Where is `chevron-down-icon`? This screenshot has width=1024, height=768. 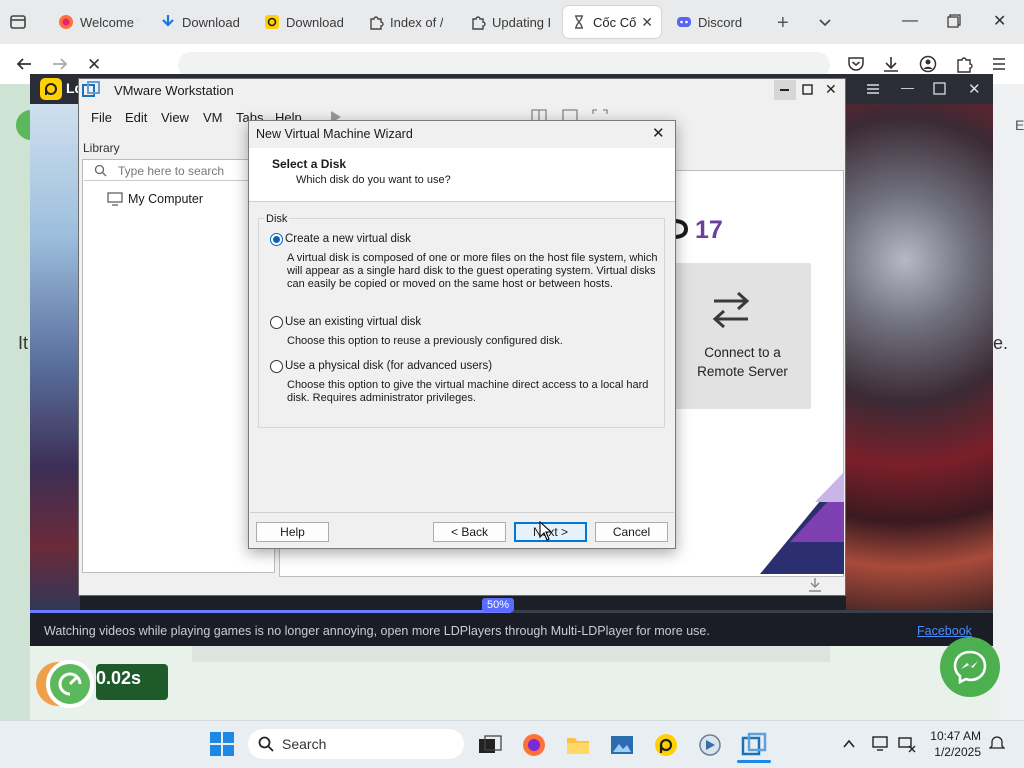 chevron-down-icon is located at coordinates (825, 22).